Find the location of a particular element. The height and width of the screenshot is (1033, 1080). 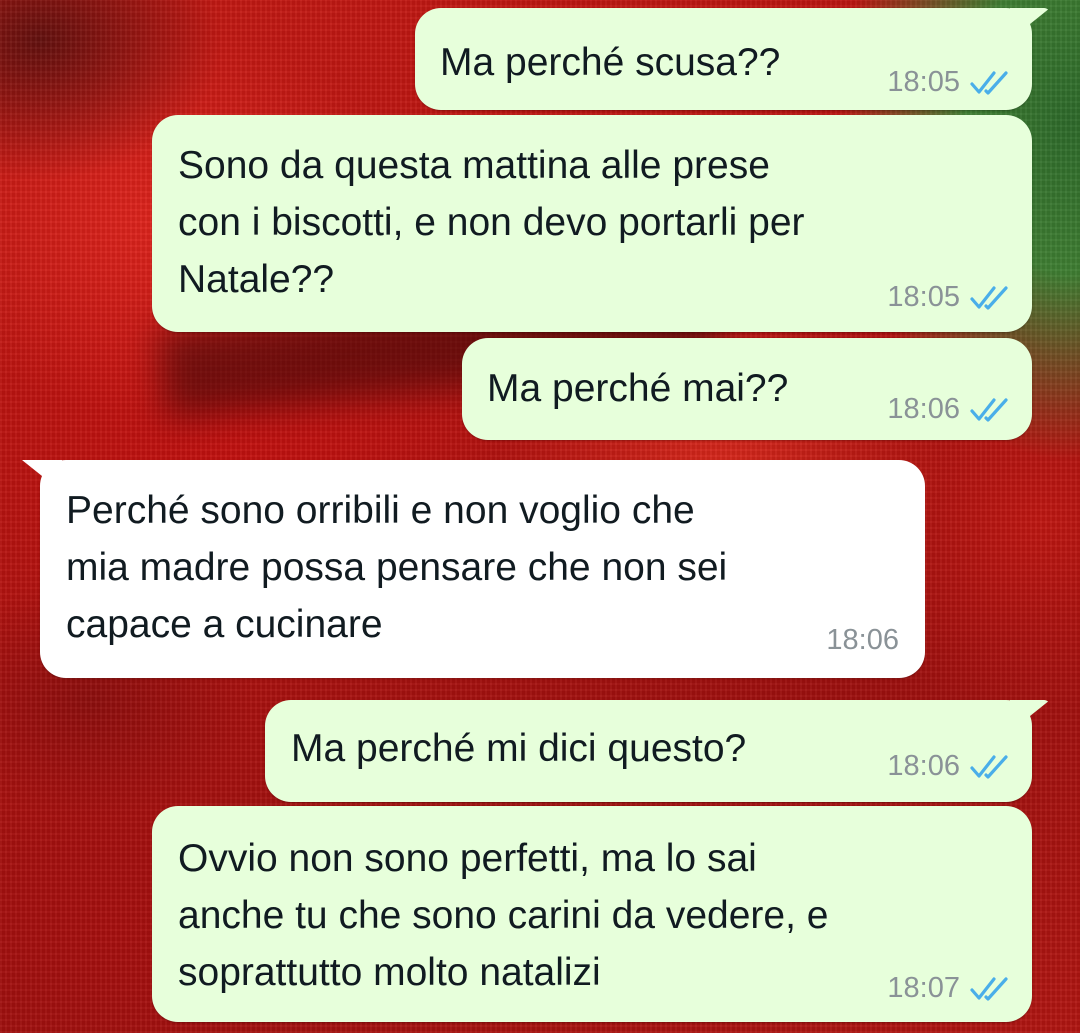

message-meta: 18:07 is located at coordinates (950, 988).